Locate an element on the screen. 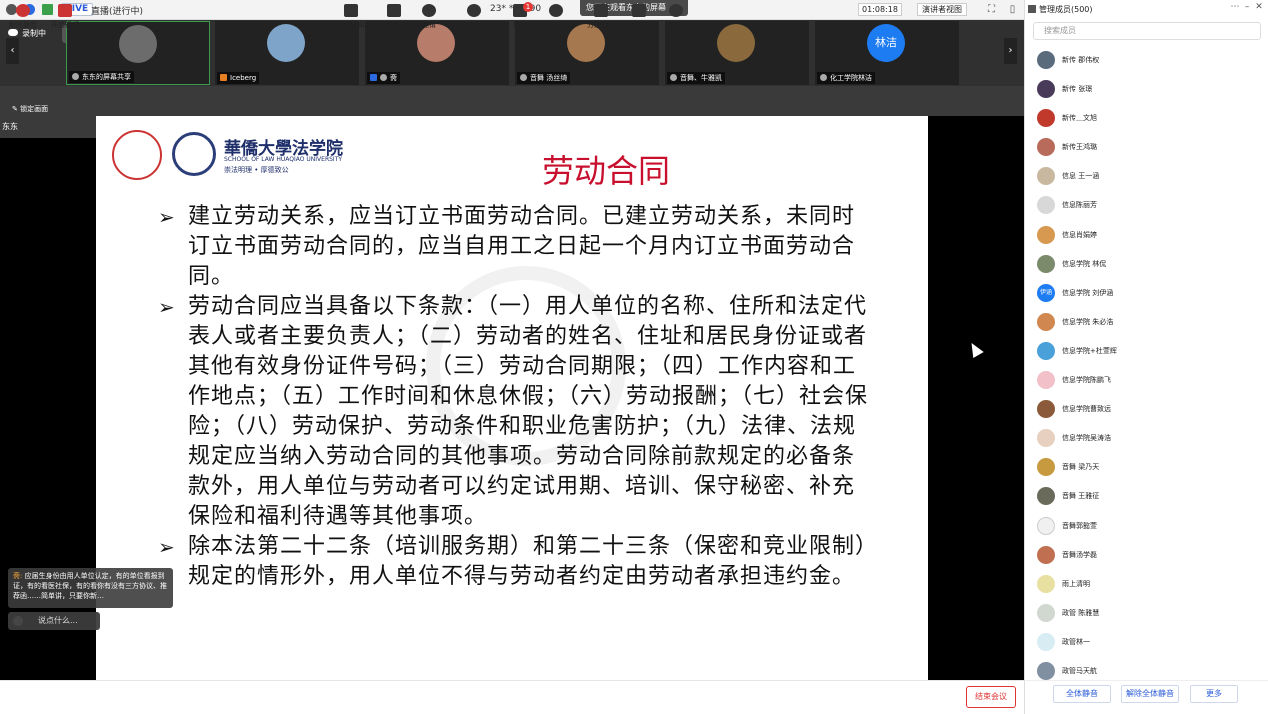 The height and width of the screenshot is (714, 1268). panel-icon is located at coordinates (1032, 9).